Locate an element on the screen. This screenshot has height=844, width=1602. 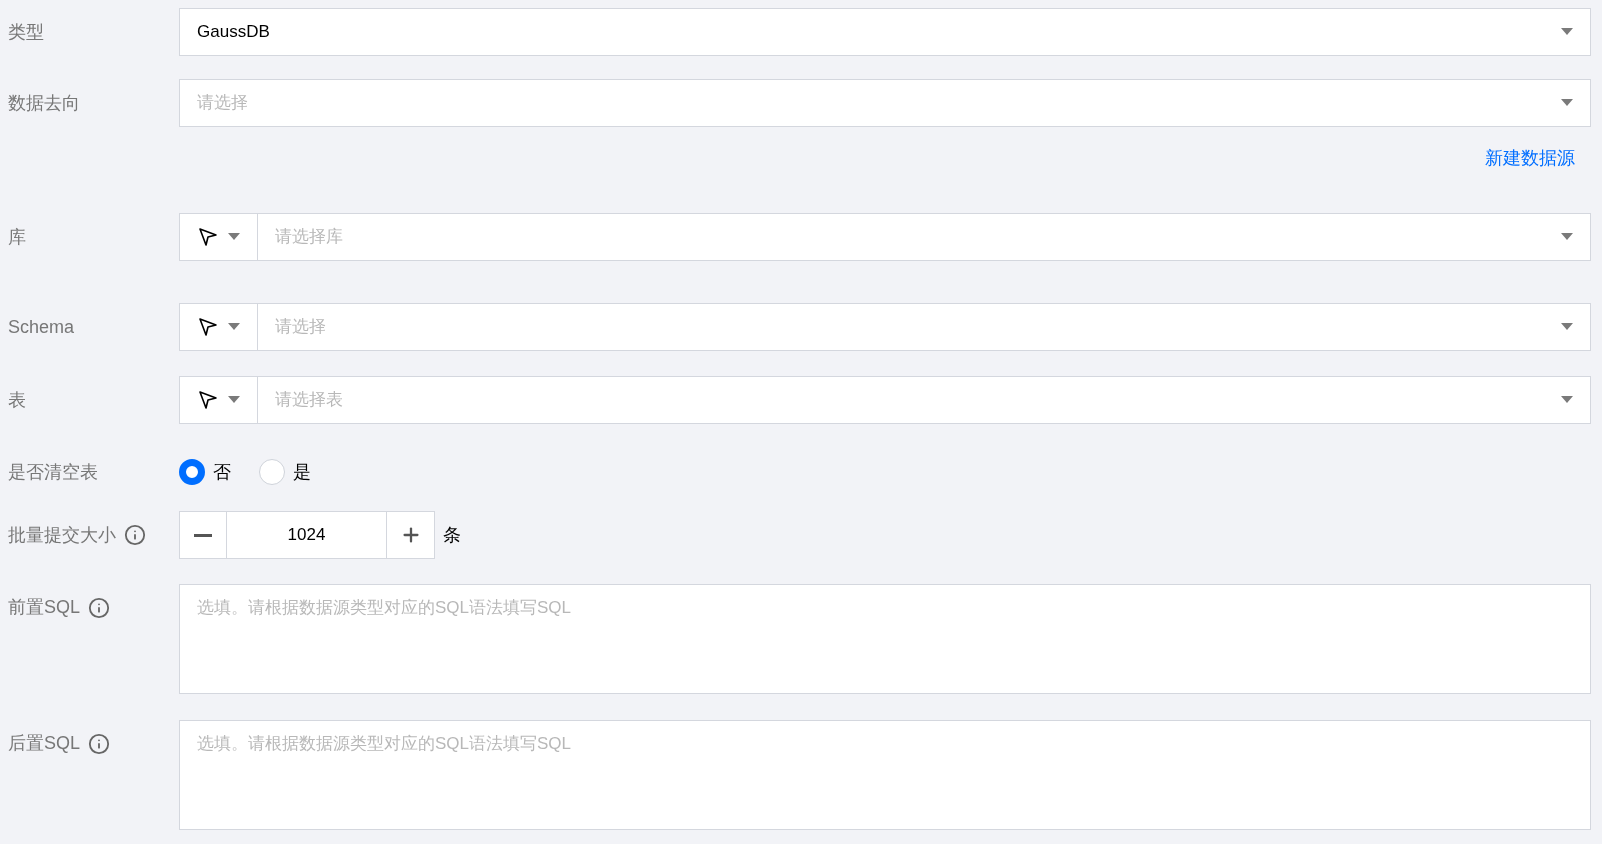
radio-label: 否 is located at coordinates (222, 472).